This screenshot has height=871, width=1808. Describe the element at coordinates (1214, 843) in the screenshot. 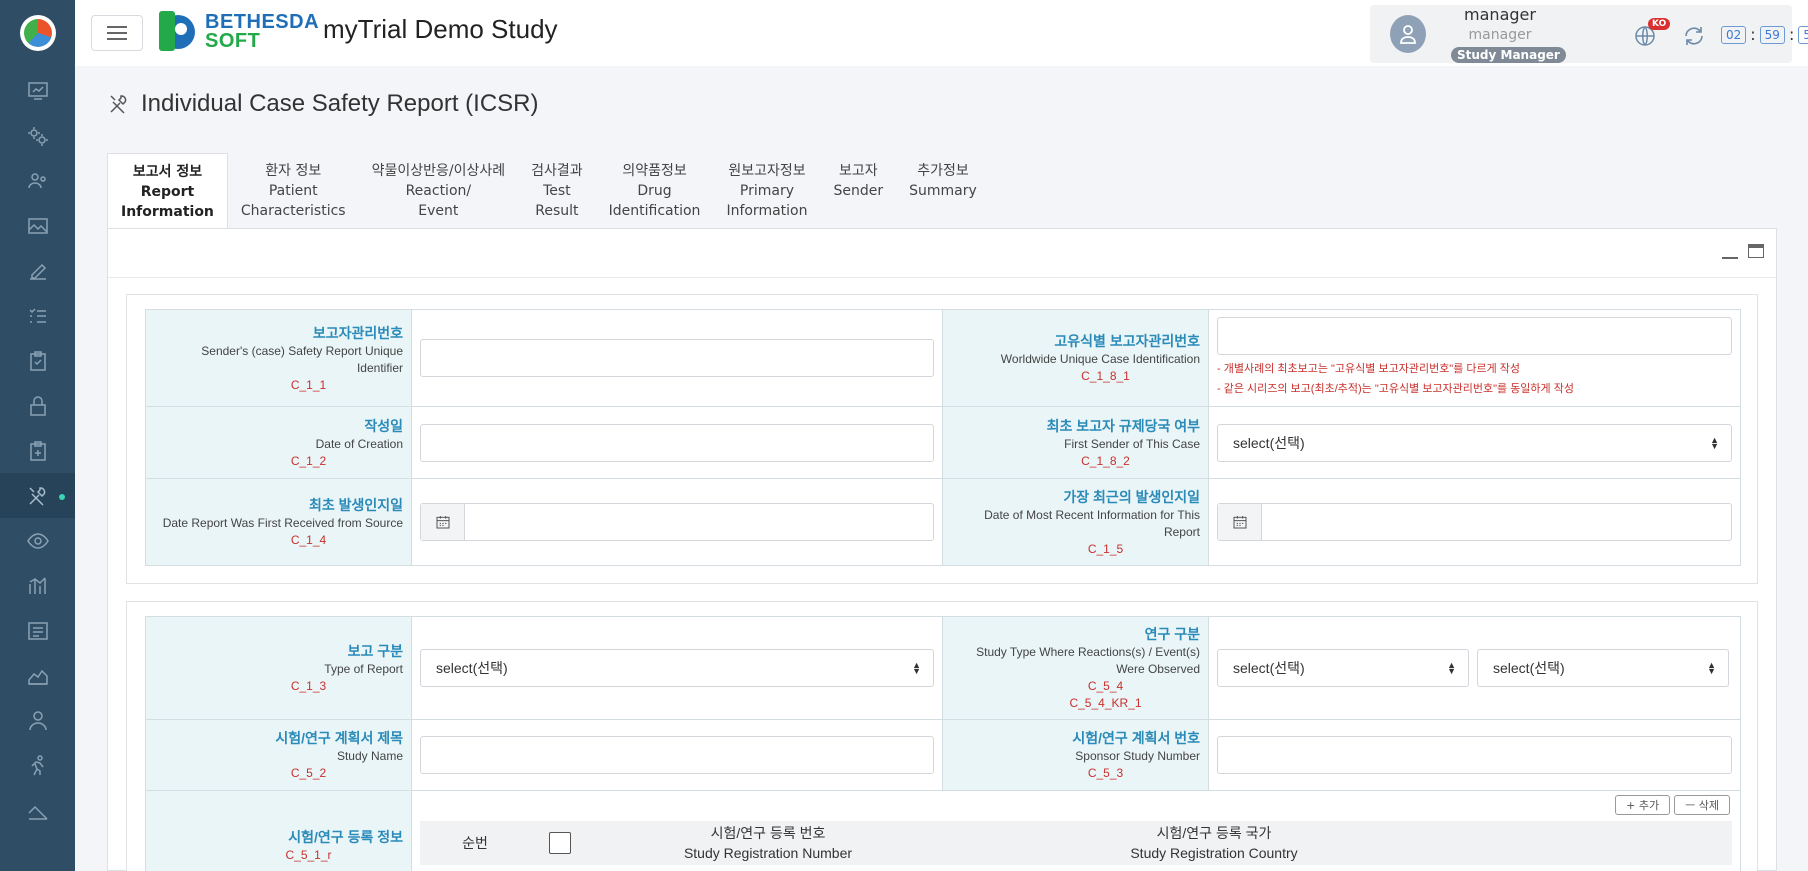

I see `col-registration-country: 시험/연구 등록 국가 Study Registration Country` at that location.